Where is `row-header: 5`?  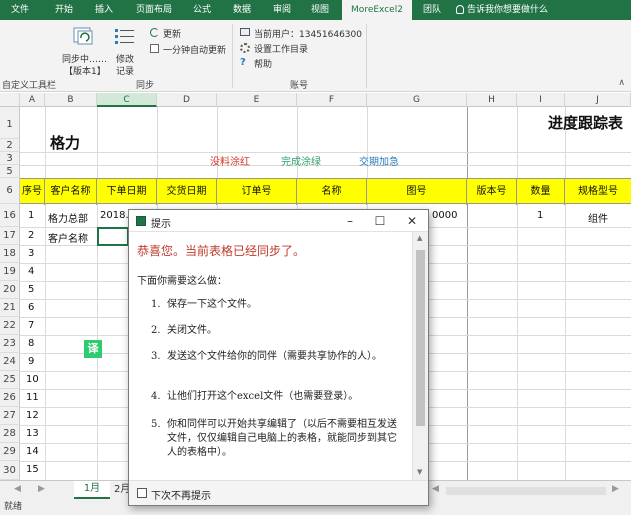 row-header: 5 is located at coordinates (10, 171).